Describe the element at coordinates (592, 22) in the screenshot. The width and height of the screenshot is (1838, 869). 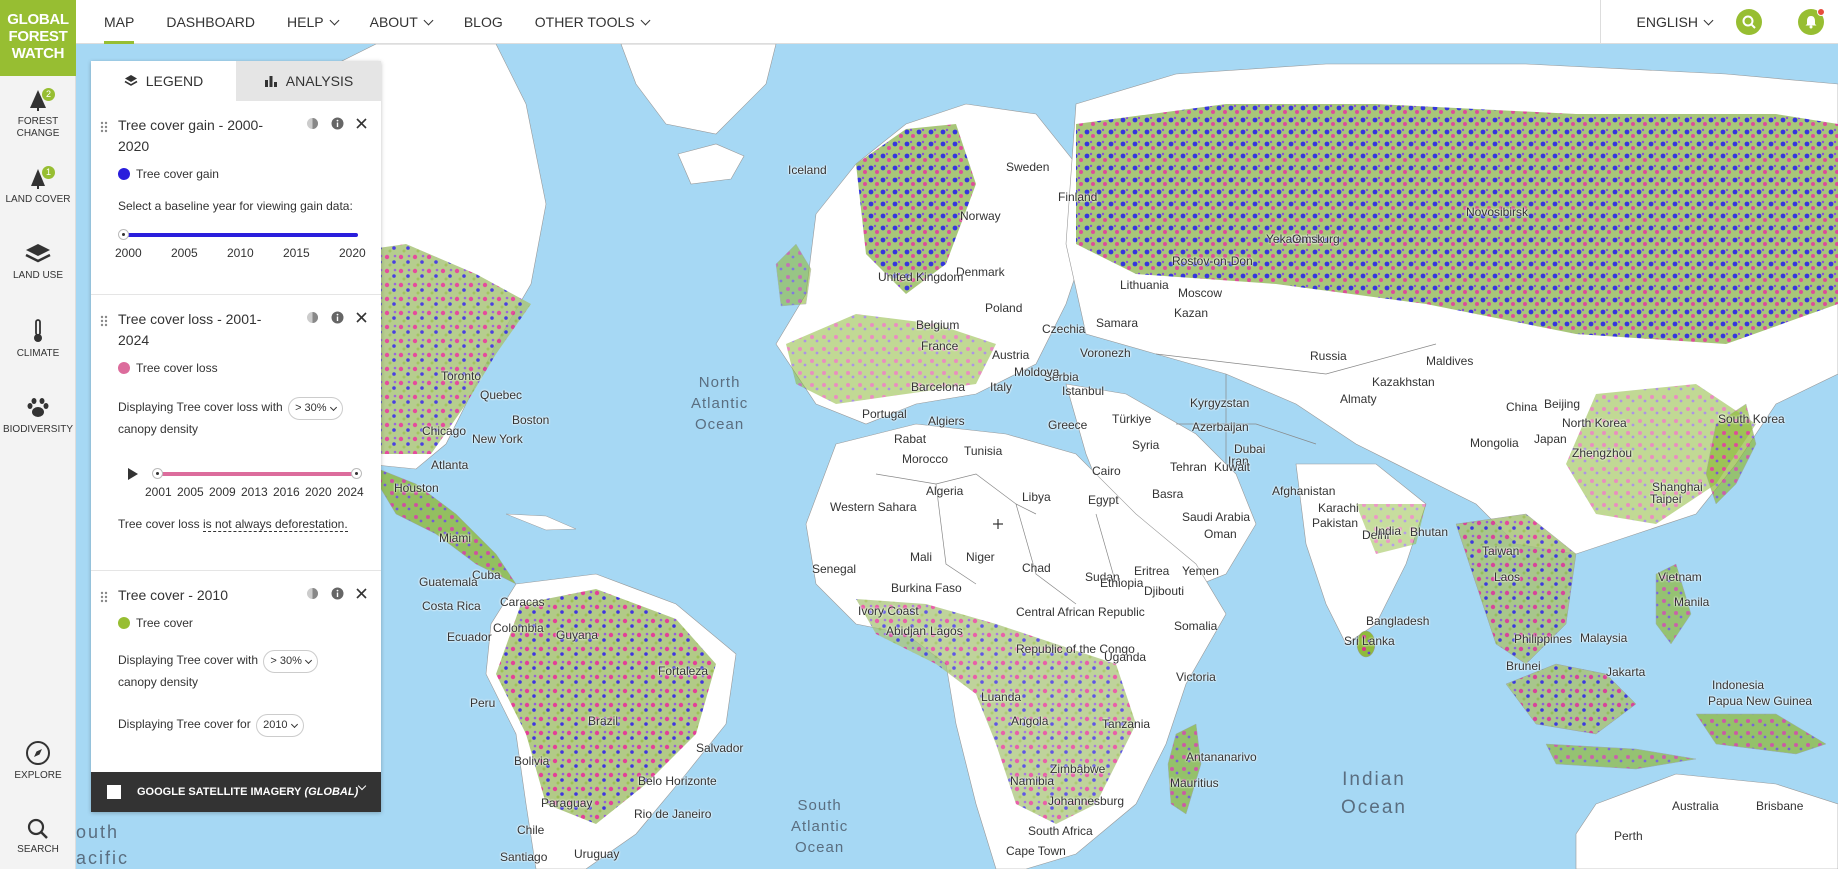
I see `nav-item-other-tools: OTHER TOOLS` at that location.